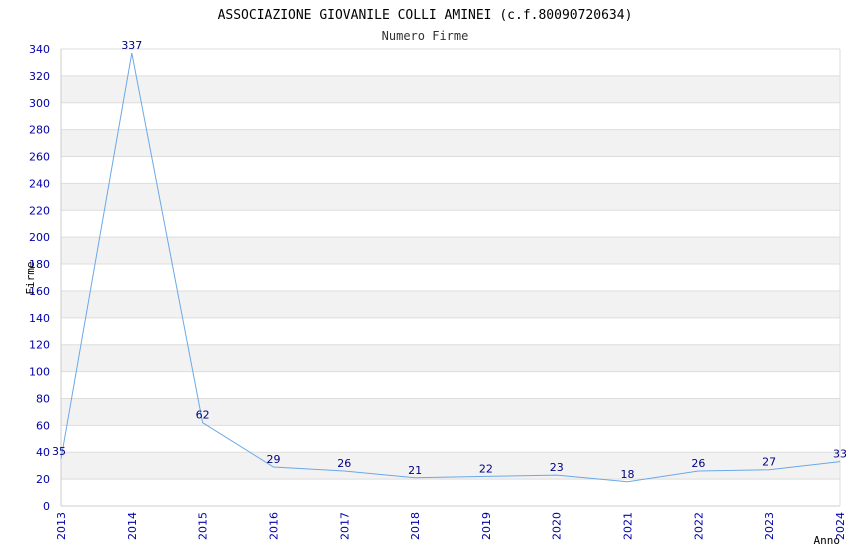 Image resolution: width=850 pixels, height=550 pixels. I want to click on y-tick-label: 40, so click(43, 452).